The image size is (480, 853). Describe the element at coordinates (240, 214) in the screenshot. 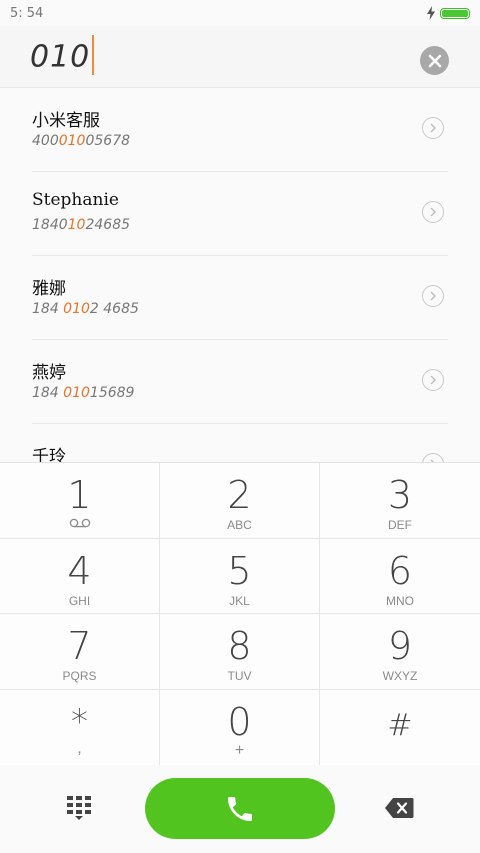

I see `contact-item: Stephanie 18401024685` at that location.